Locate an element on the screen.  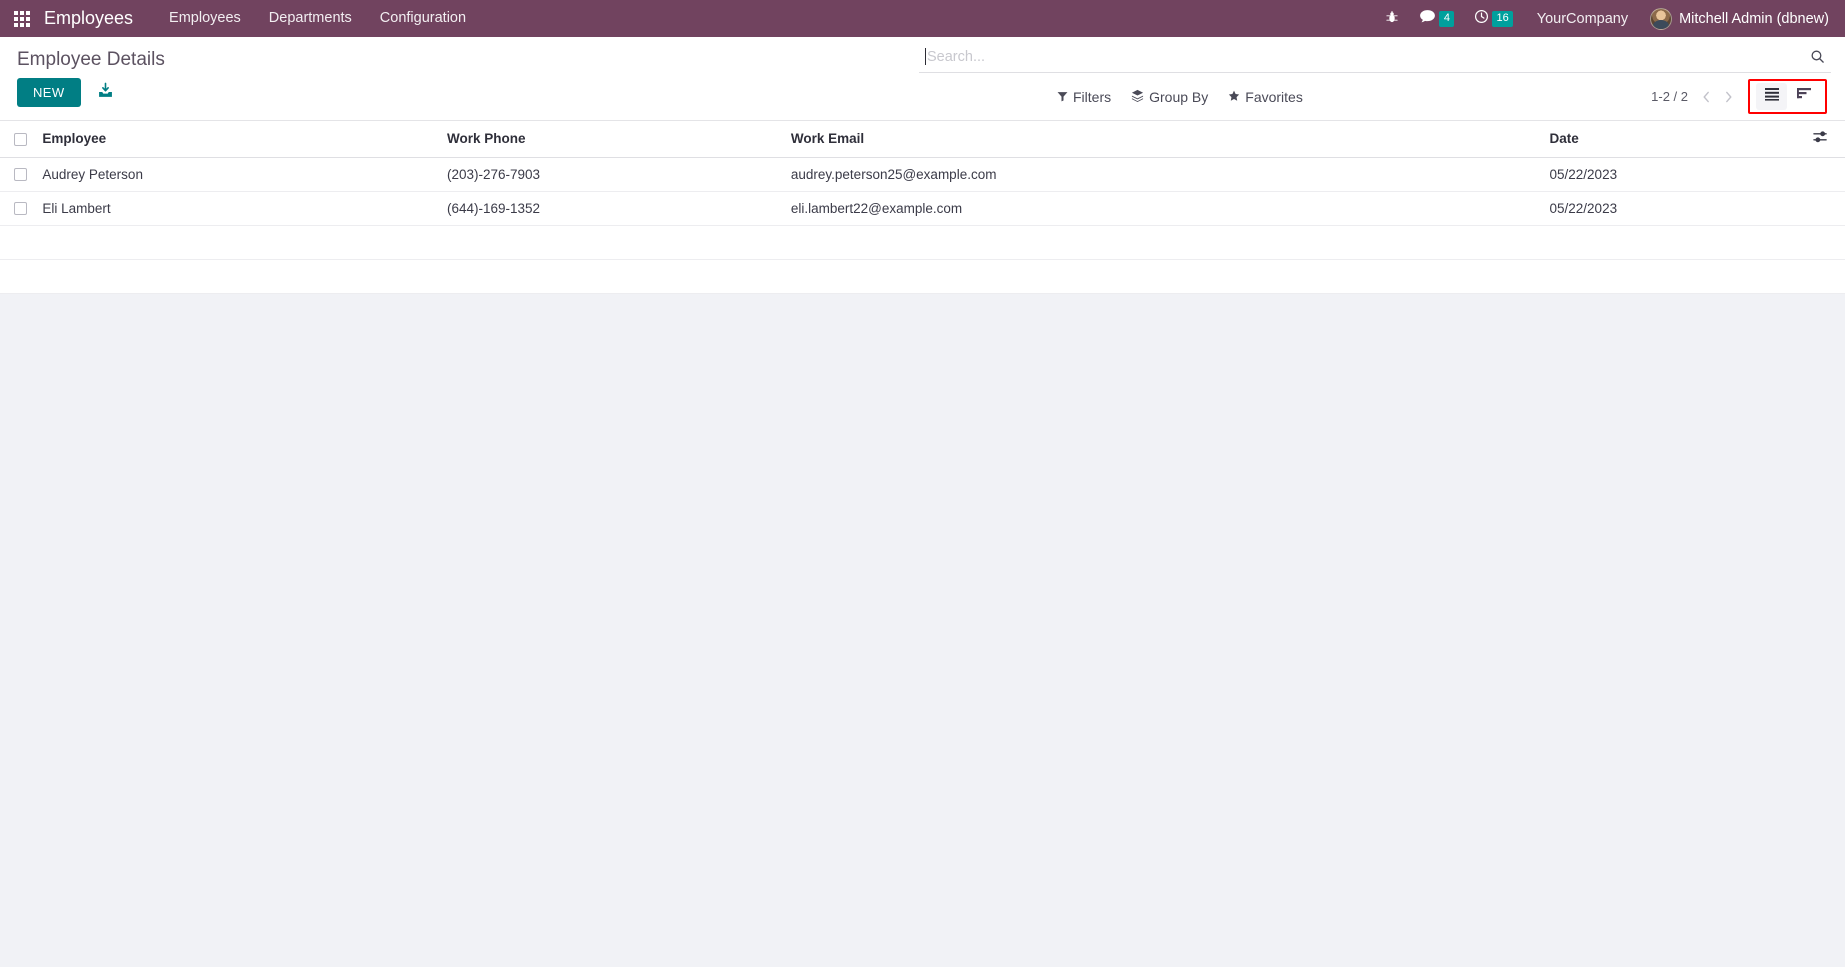
list-view-icon is located at coordinates (1772, 96).